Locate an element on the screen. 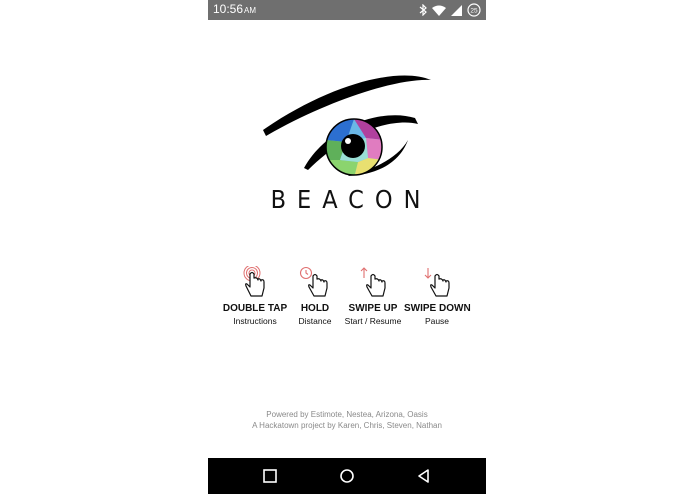  gesture-swipe-down: SWIPE DOWN Pause is located at coordinates (437, 296).